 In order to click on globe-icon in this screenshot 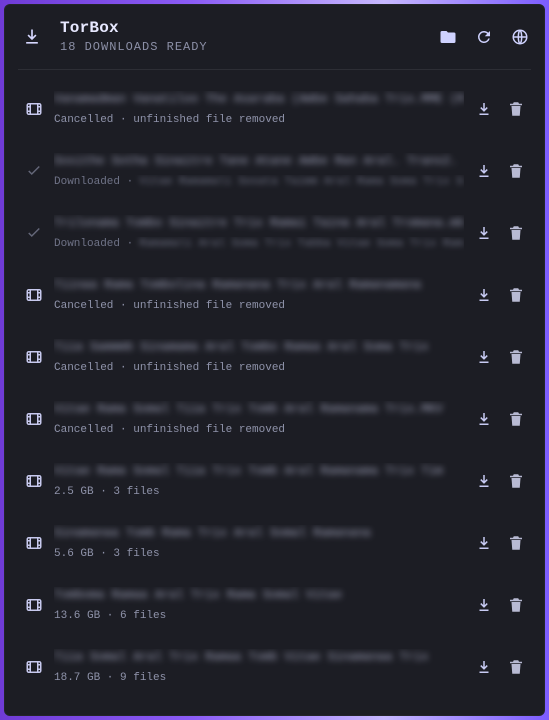, I will do `click(520, 37)`.